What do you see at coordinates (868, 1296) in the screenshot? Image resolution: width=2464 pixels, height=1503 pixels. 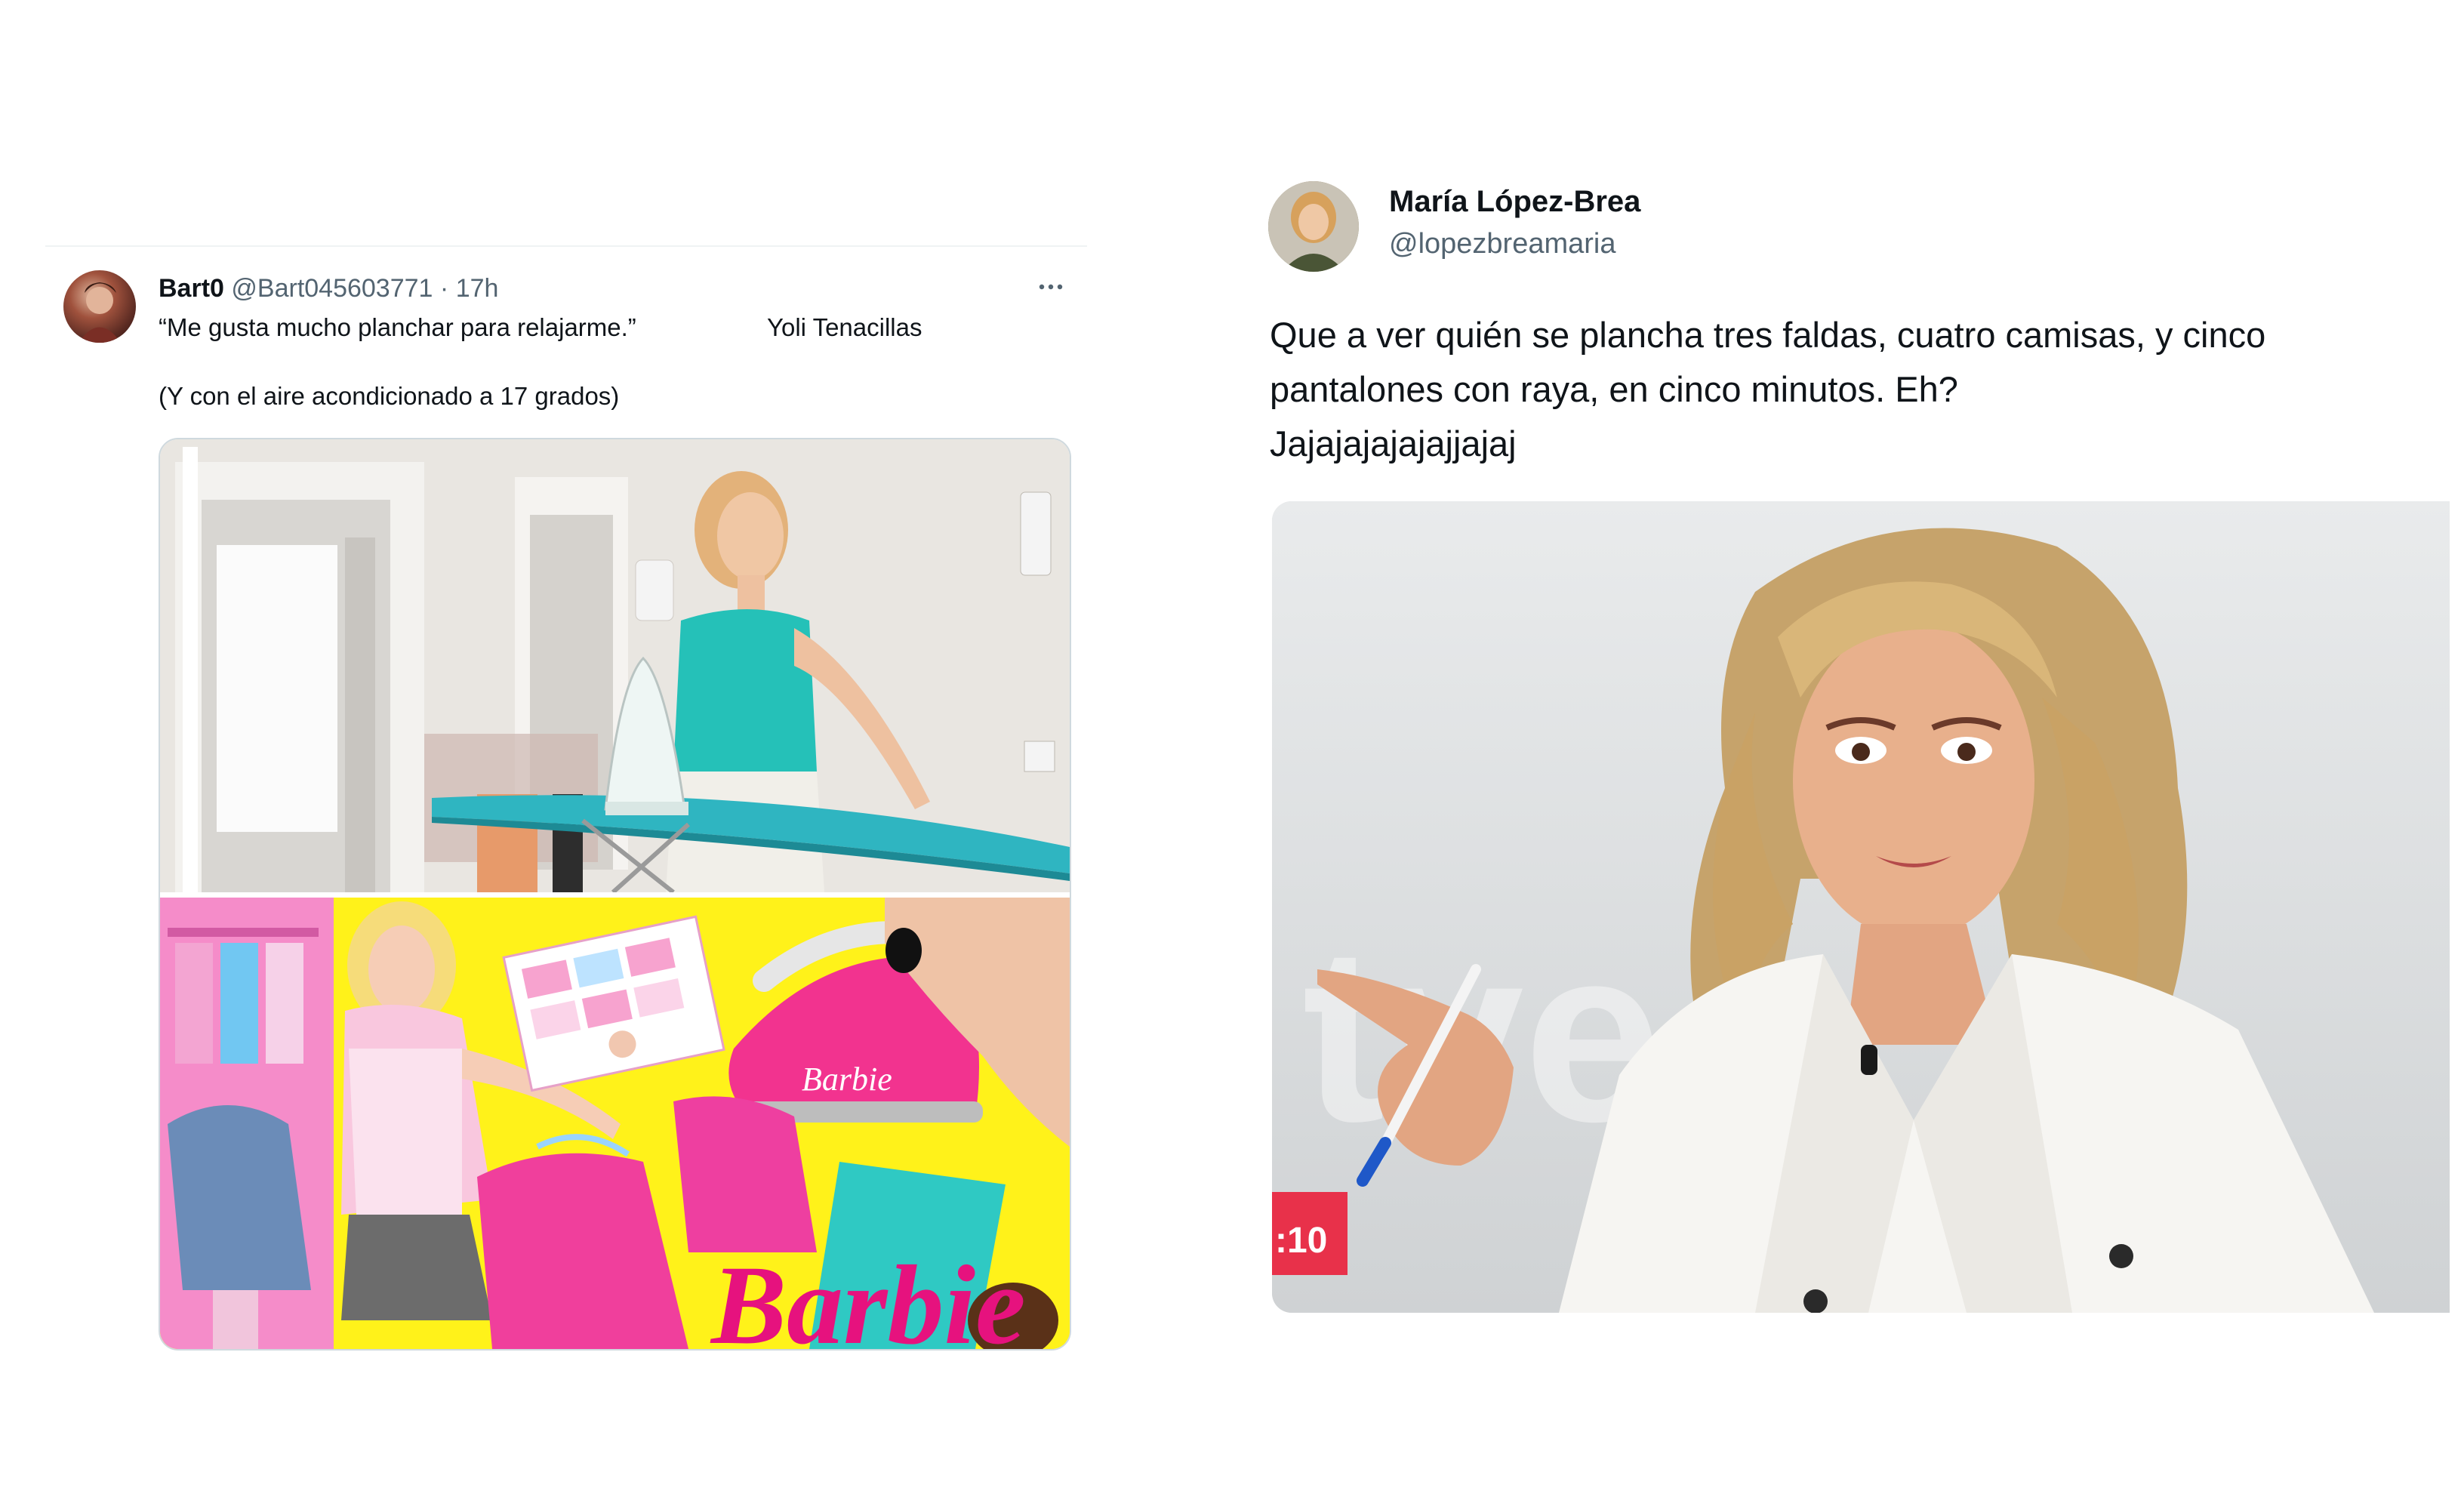 I see `barbie-logo: Barbie` at bounding box center [868, 1296].